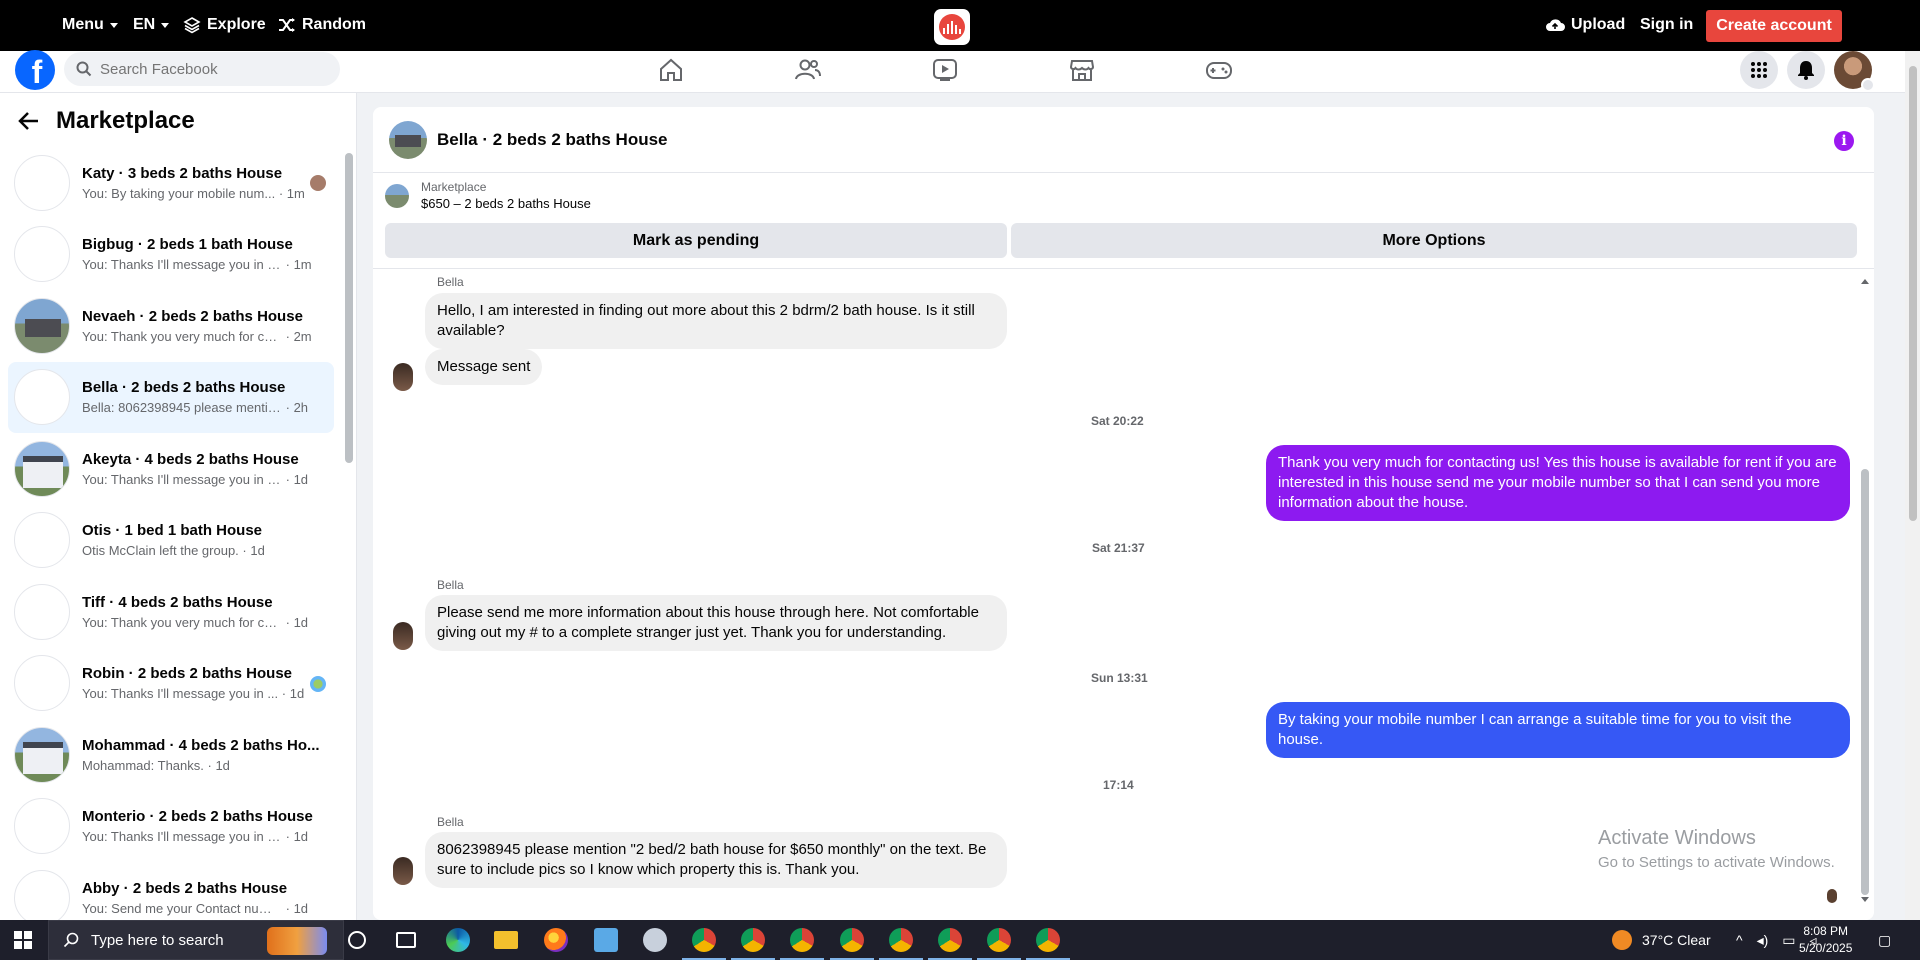 This screenshot has height=960, width=1920. Describe the element at coordinates (83, 24) in the screenshot. I see `menu-label: Menu` at that location.